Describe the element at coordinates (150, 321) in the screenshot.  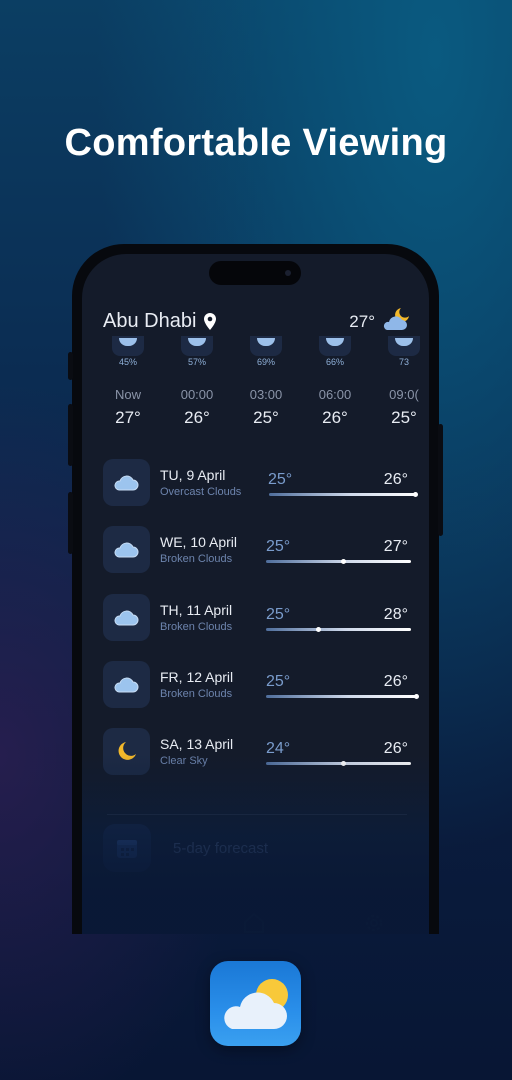
I see `city-name: Abu Dhabi` at that location.